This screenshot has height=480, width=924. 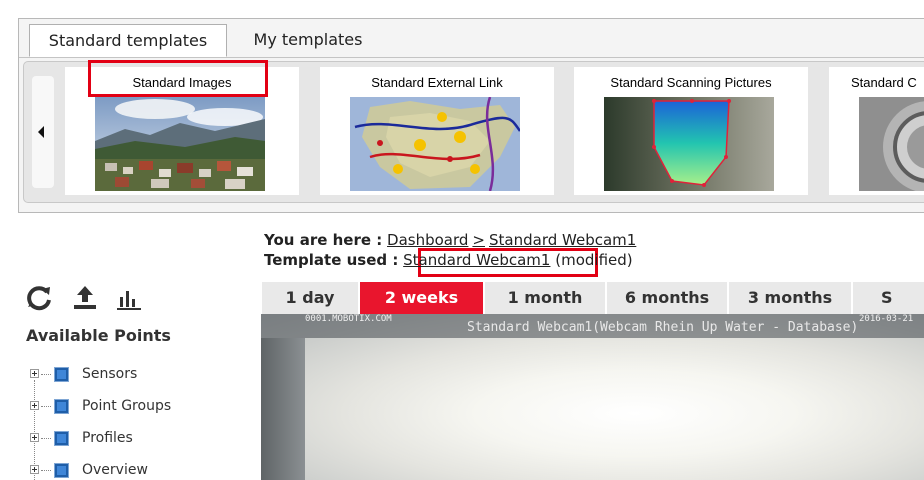 I want to click on tree-item-label: Profiles, so click(x=107, y=438).